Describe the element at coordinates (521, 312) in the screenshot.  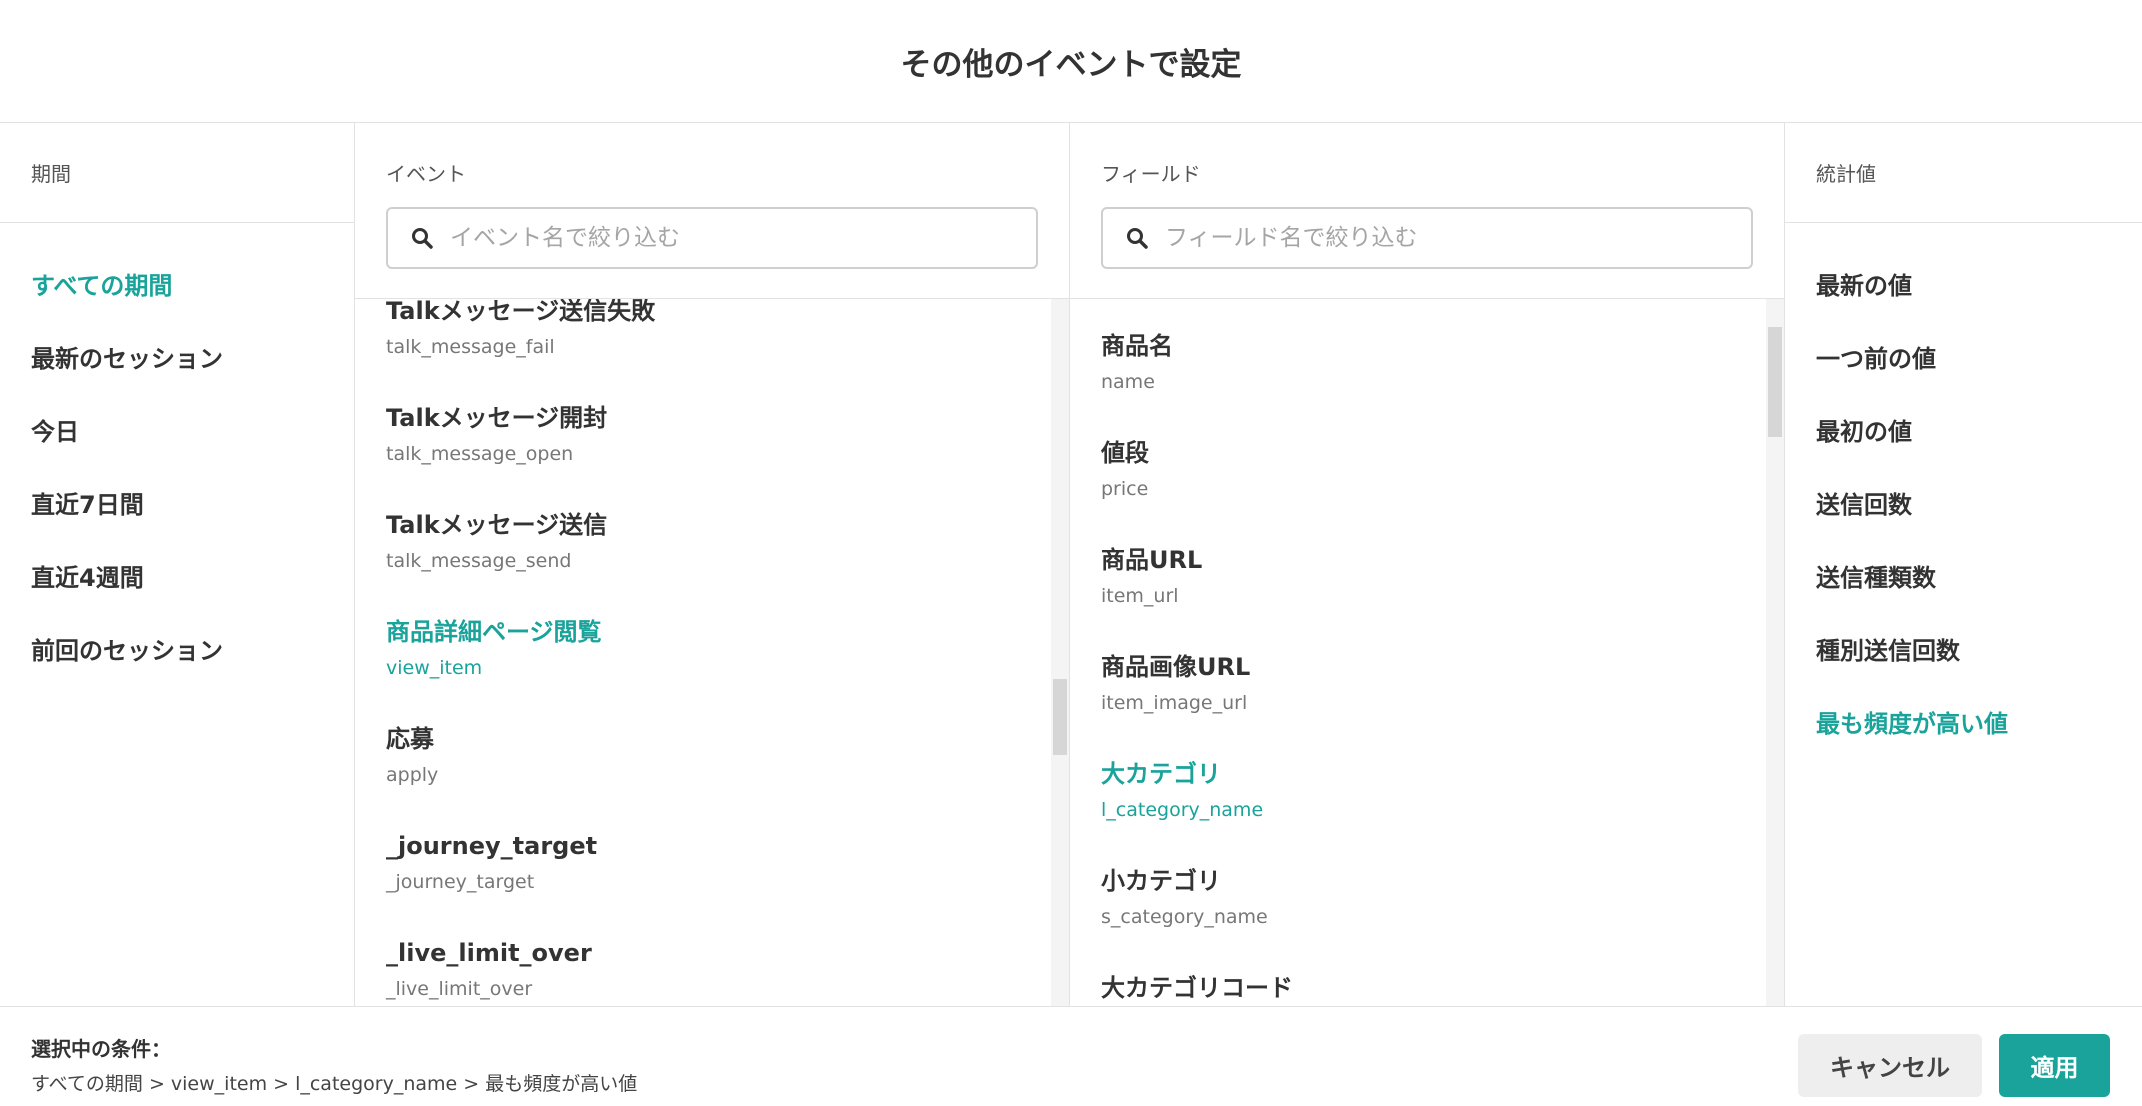
I see `event-display-name: Talkメッセージ送信失敗` at that location.